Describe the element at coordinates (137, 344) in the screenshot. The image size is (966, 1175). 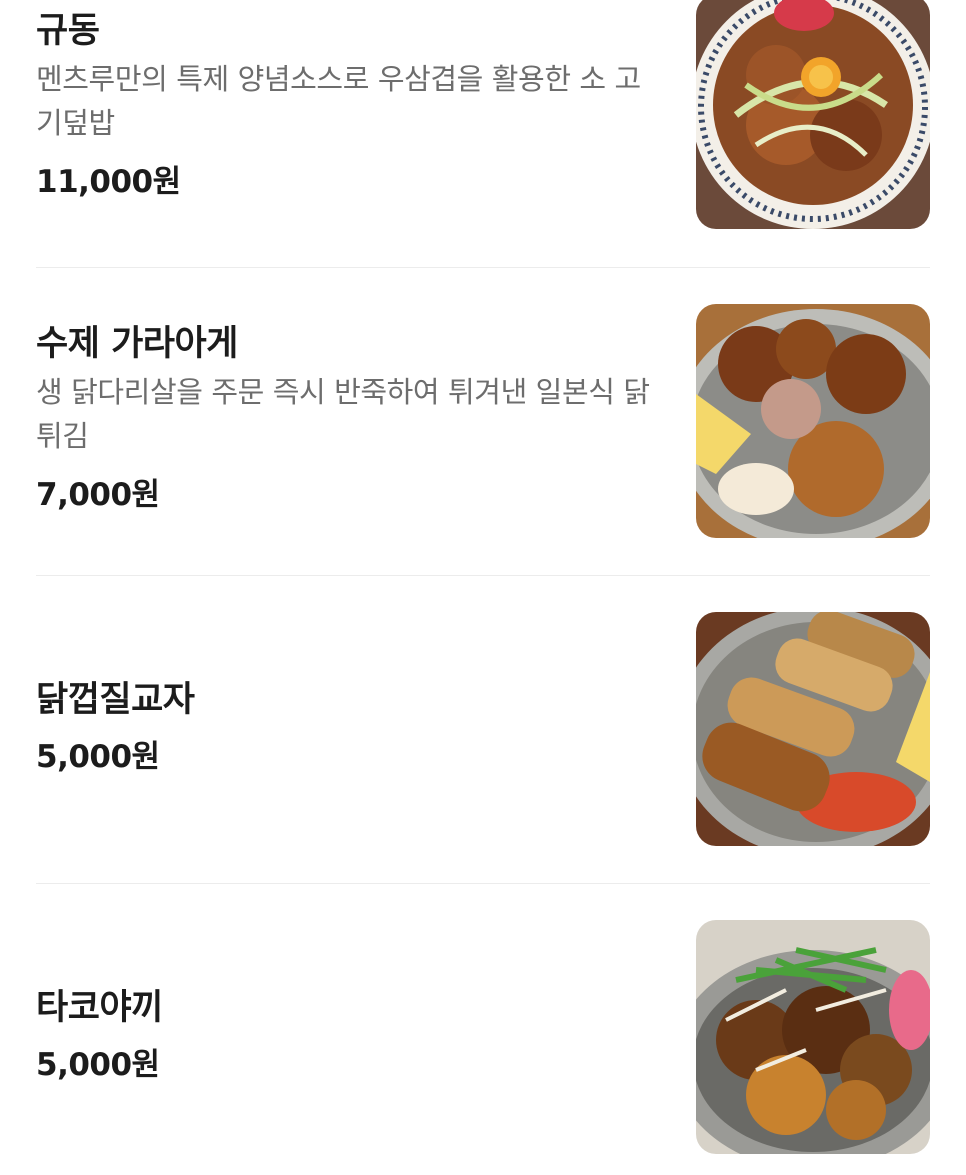
I see `menu-item-name: 수제 가라아게` at that location.